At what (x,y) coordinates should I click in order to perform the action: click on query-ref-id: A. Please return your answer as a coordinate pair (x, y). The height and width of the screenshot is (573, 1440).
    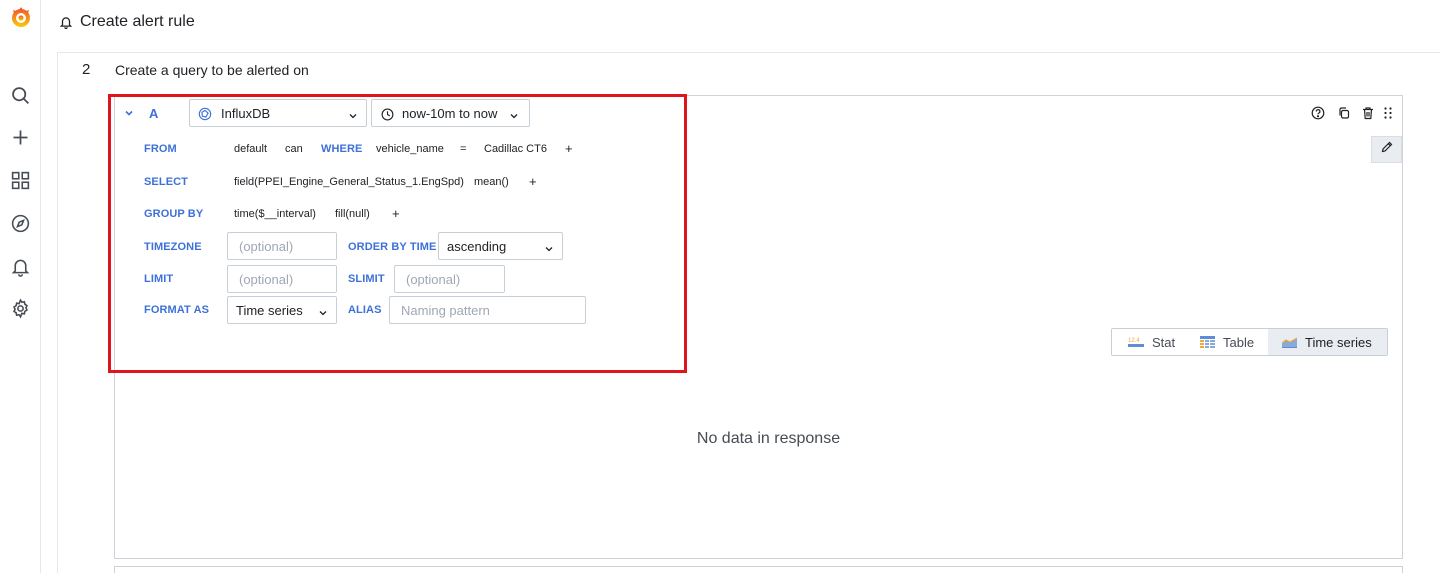
    Looking at the image, I should click on (153, 113).